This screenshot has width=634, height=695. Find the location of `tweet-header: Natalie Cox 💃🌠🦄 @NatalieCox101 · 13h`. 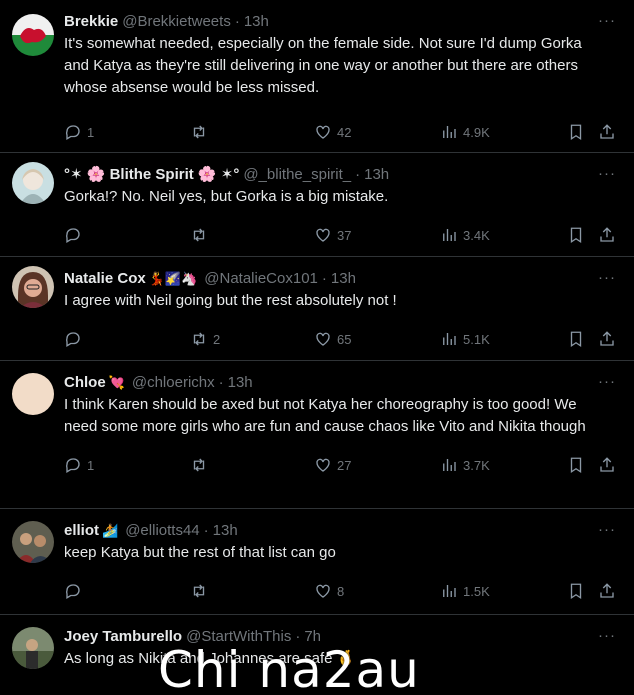

tweet-header: Natalie Cox 💃🌠🦄 @NatalieCox101 · 13h is located at coordinates (341, 279).